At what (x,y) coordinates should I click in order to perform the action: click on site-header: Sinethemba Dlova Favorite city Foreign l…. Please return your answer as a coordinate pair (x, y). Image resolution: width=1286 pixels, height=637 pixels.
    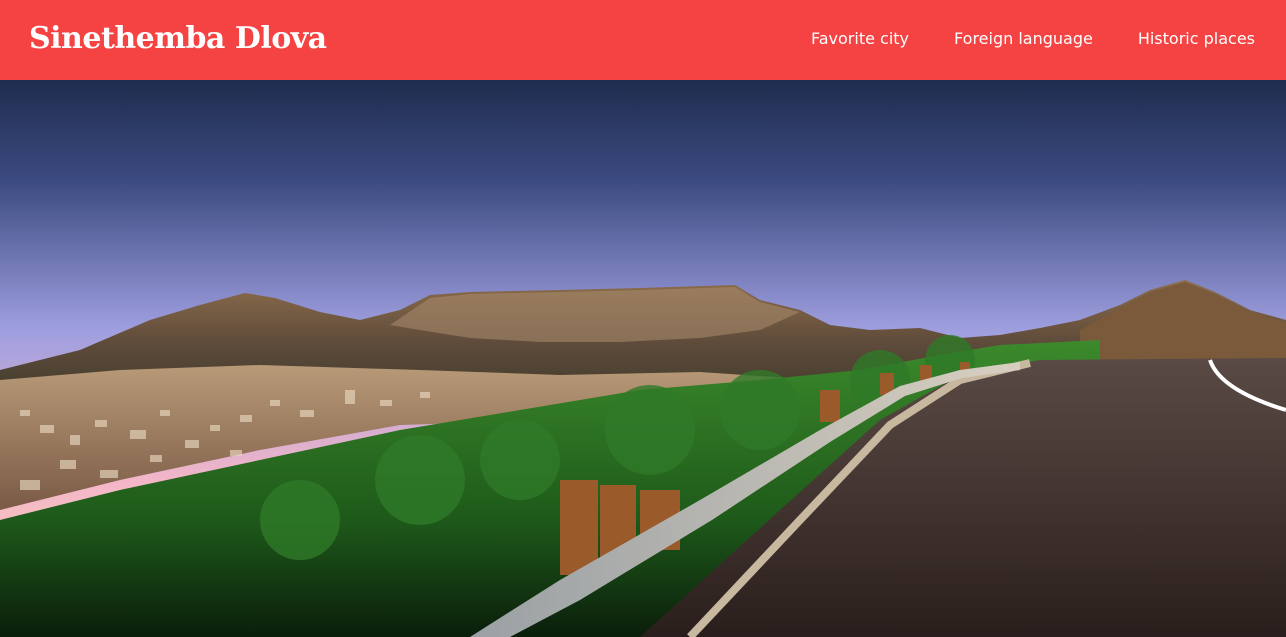
    Looking at the image, I should click on (643, 40).